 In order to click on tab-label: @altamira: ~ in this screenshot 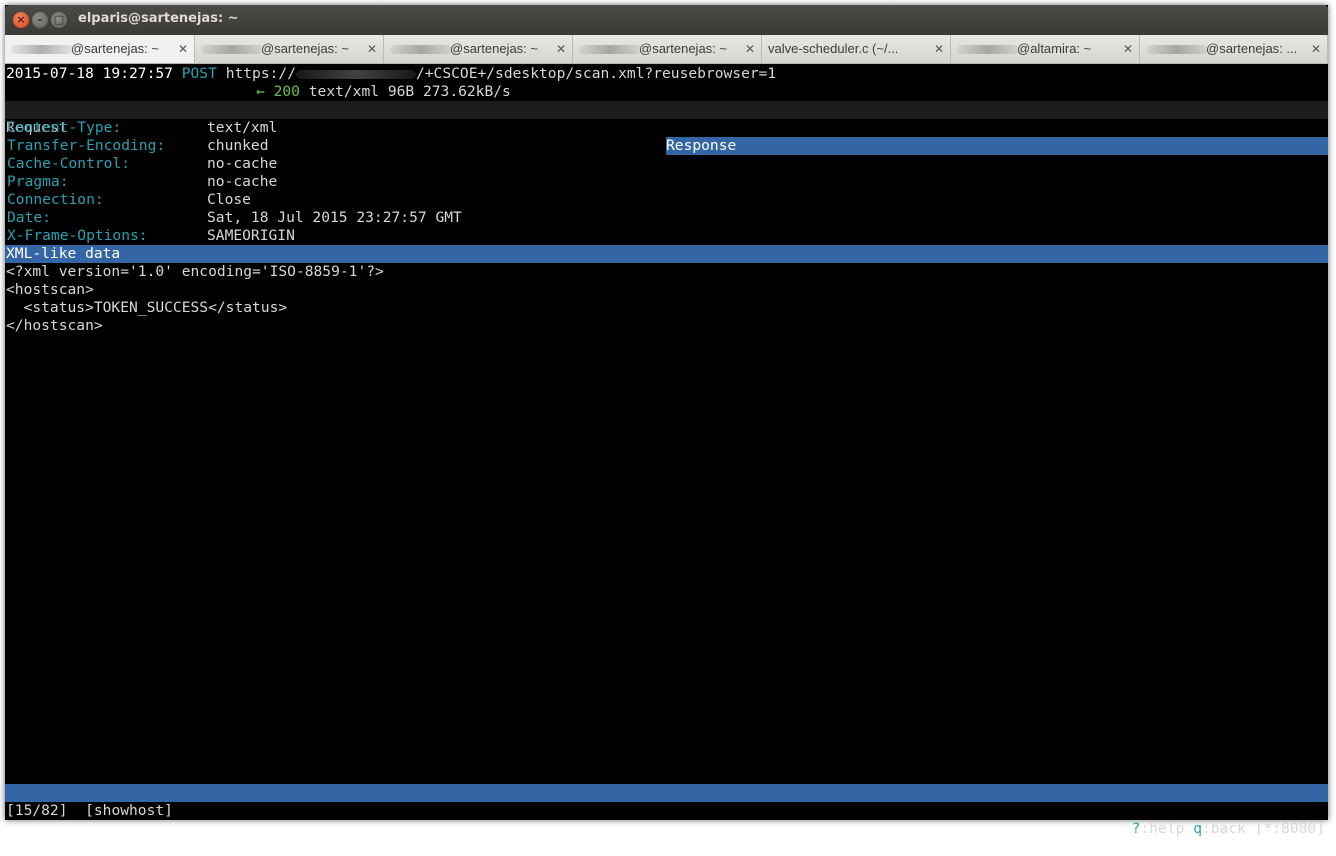, I will do `click(1054, 48)`.